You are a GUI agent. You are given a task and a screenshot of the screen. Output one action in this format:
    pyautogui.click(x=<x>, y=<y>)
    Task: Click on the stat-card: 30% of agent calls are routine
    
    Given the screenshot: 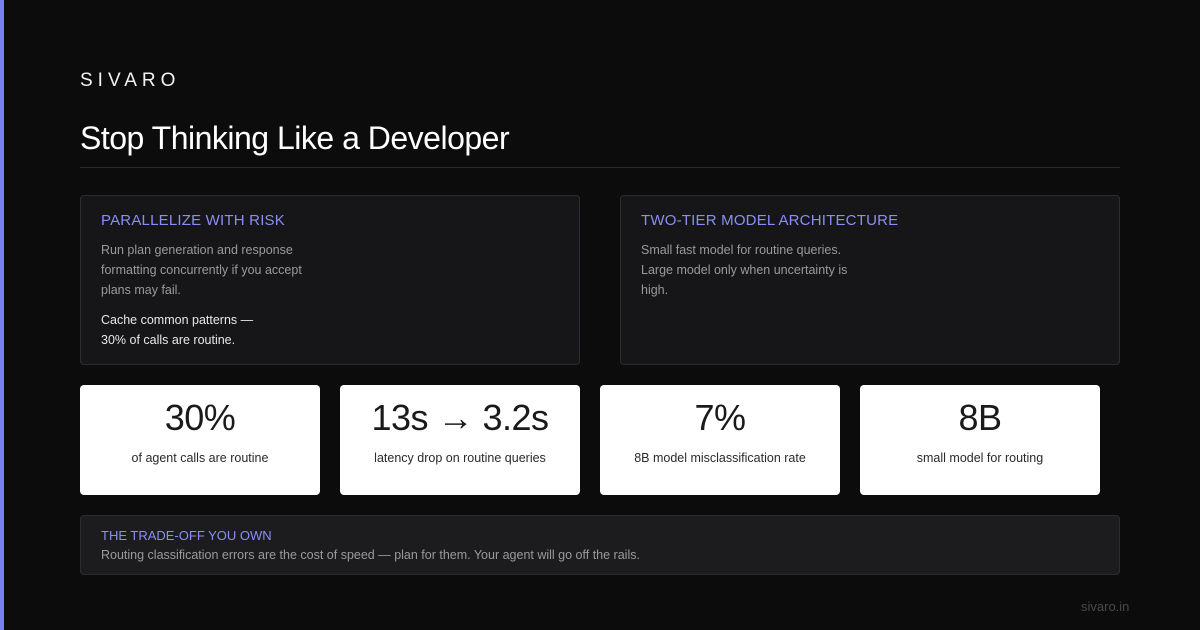 What is the action you would take?
    pyautogui.click(x=200, y=440)
    